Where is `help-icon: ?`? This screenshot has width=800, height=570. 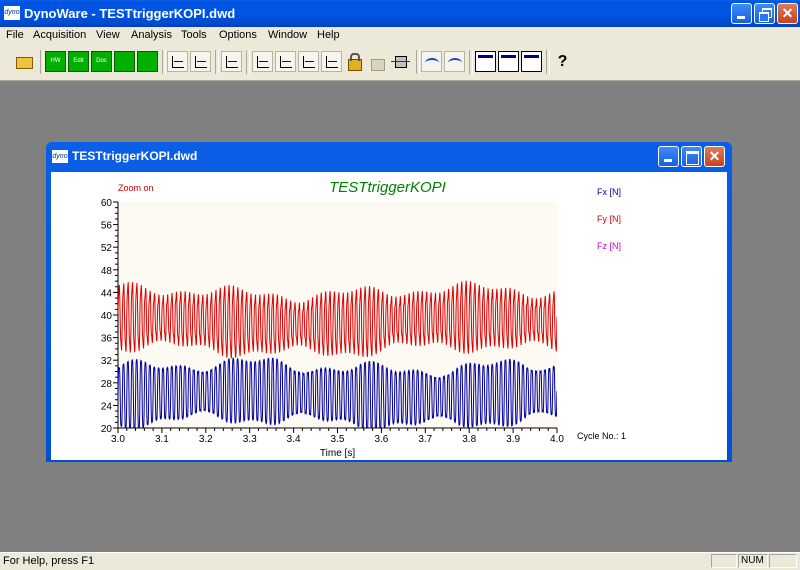
help-icon: ? is located at coordinates (562, 61).